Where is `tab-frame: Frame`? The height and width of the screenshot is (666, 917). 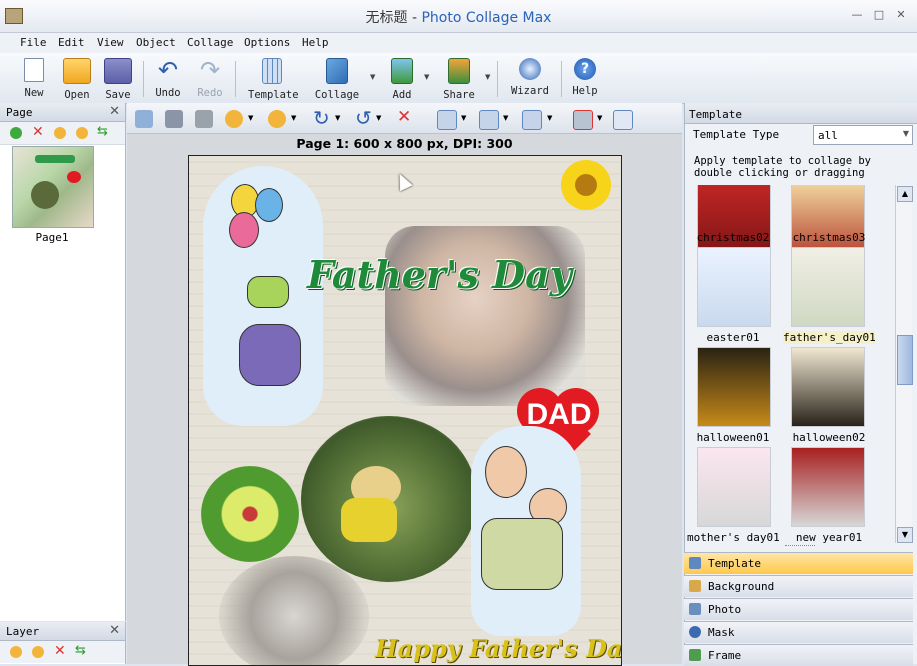
tab-frame: Frame is located at coordinates (798, 655).